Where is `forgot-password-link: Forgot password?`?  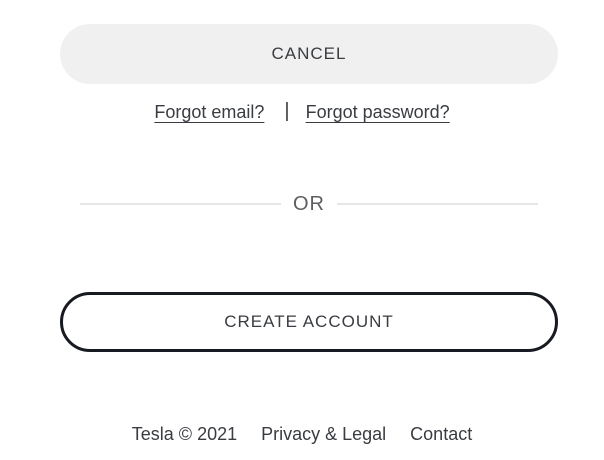
forgot-password-link: Forgot password? is located at coordinates (378, 112).